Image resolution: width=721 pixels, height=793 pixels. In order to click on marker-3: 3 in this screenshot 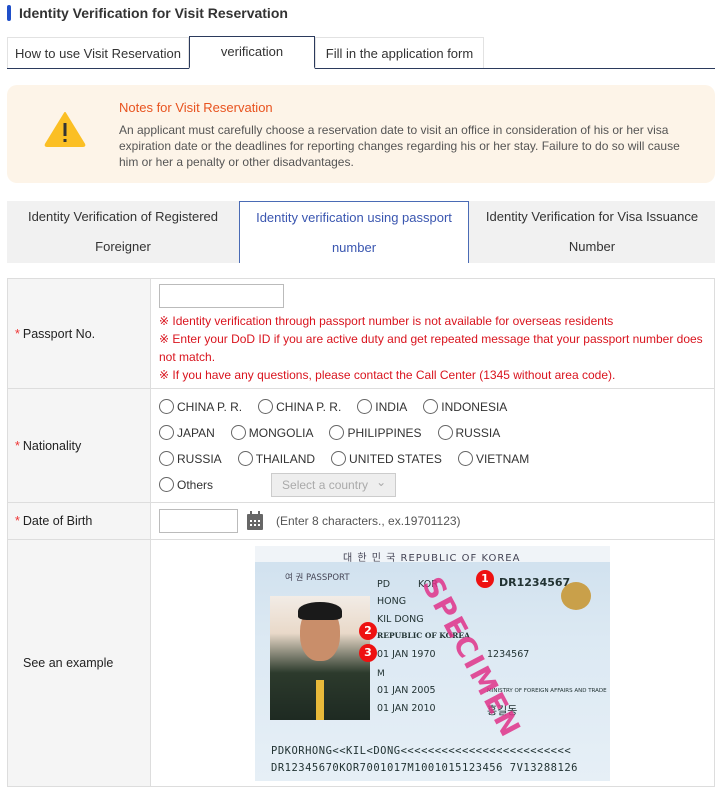, I will do `click(368, 653)`.